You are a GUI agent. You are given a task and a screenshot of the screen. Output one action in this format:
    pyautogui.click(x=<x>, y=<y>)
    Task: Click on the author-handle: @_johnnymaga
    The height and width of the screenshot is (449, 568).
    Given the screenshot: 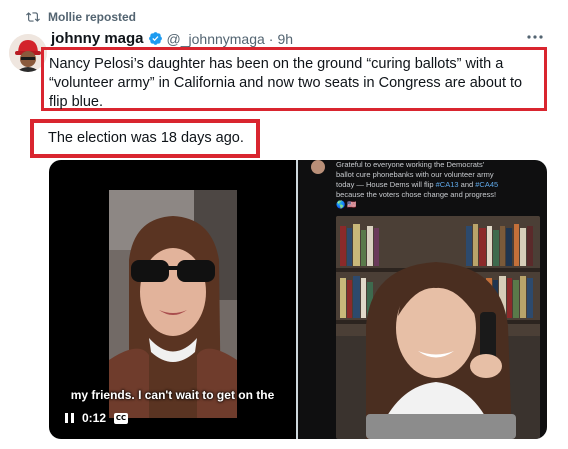 What is the action you would take?
    pyautogui.click(x=216, y=39)
    